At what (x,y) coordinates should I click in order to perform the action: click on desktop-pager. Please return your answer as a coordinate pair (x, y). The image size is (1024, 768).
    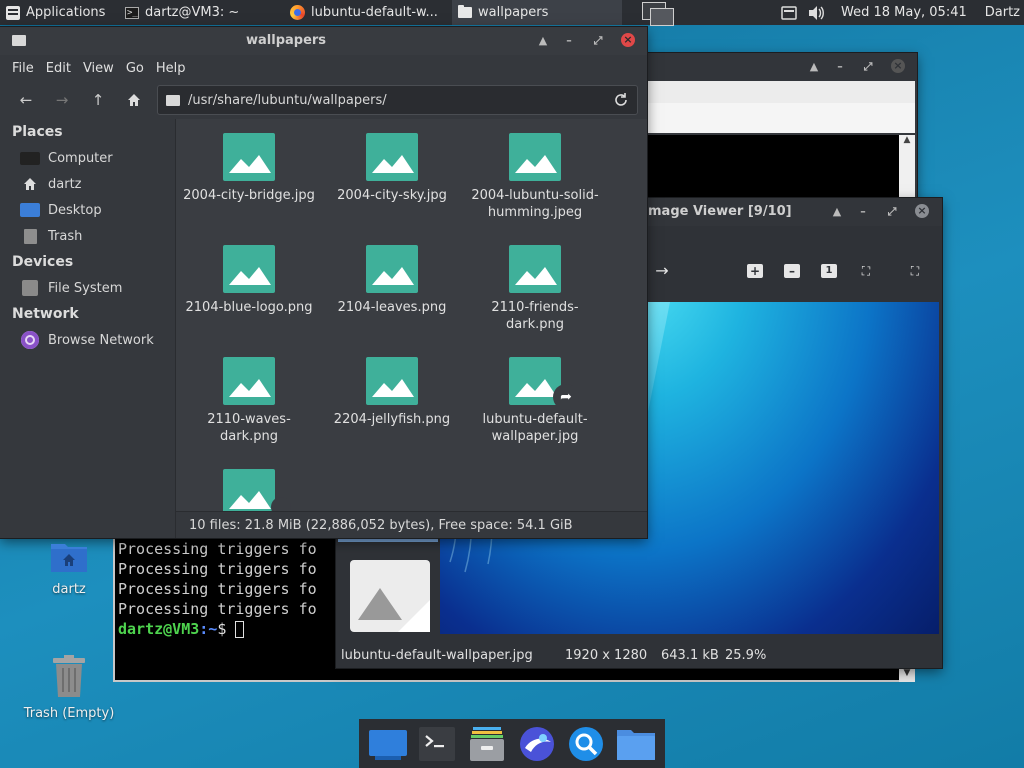
    Looking at the image, I should click on (658, 13).